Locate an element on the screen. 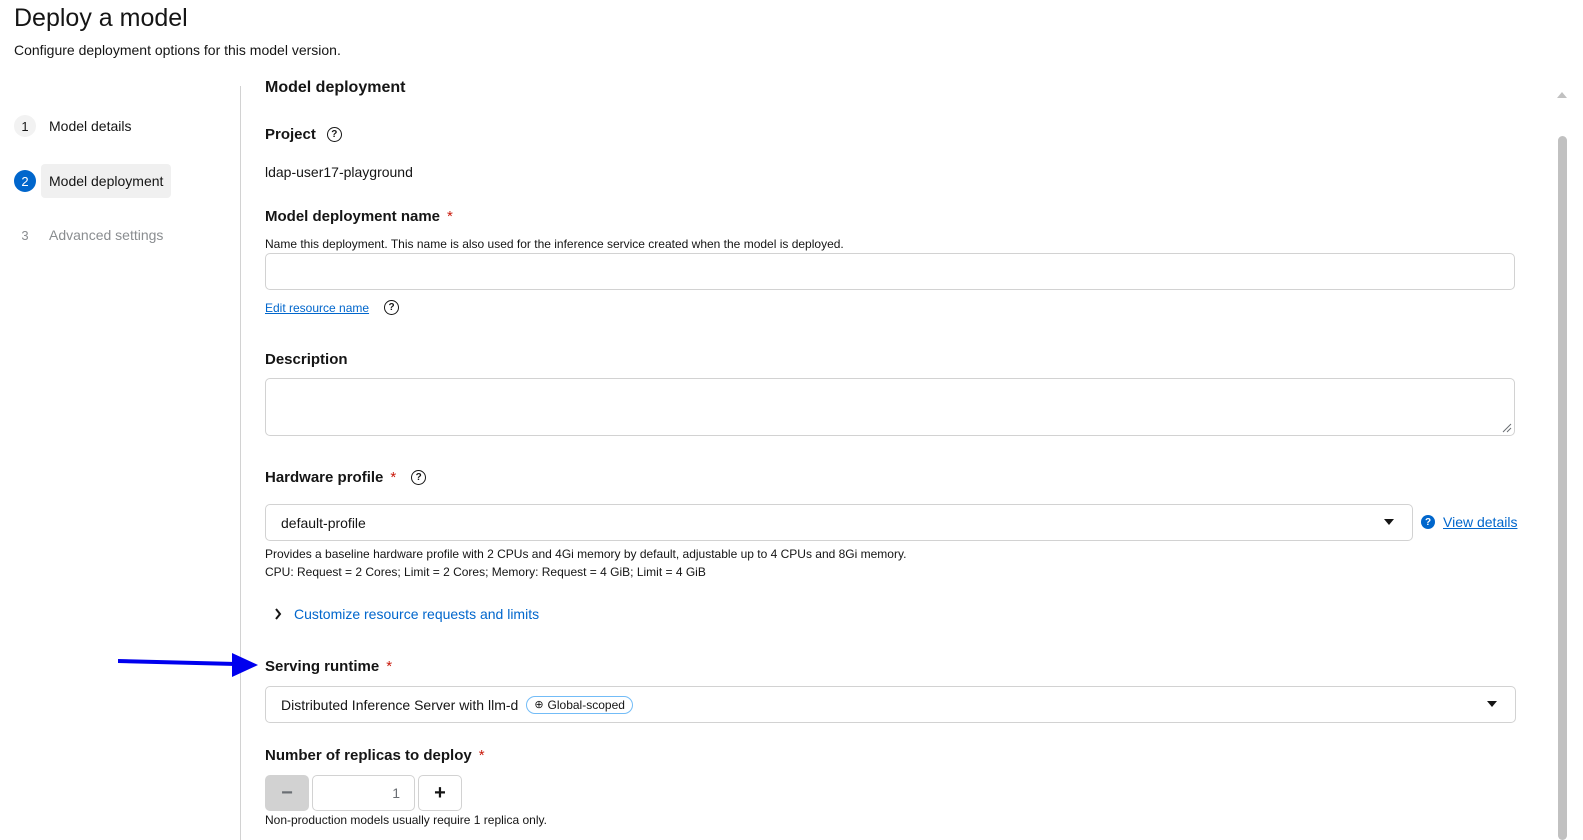 The image size is (1583, 840). customize-resources-toggle: Customize resource requests and limits is located at coordinates (406, 614).